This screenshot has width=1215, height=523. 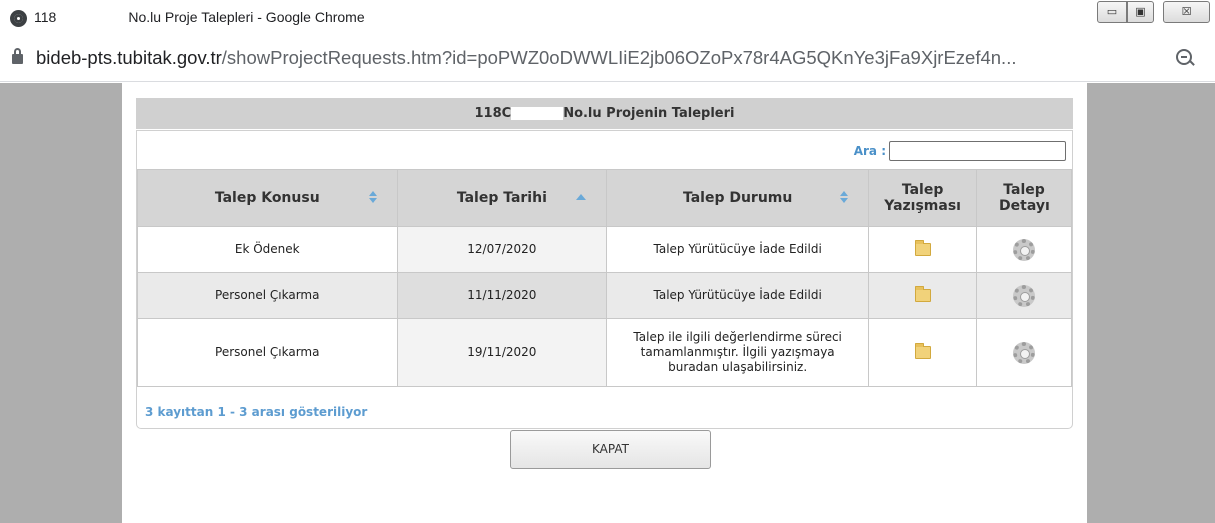 I want to click on maximize-button: ▣, so click(x=1140, y=12).